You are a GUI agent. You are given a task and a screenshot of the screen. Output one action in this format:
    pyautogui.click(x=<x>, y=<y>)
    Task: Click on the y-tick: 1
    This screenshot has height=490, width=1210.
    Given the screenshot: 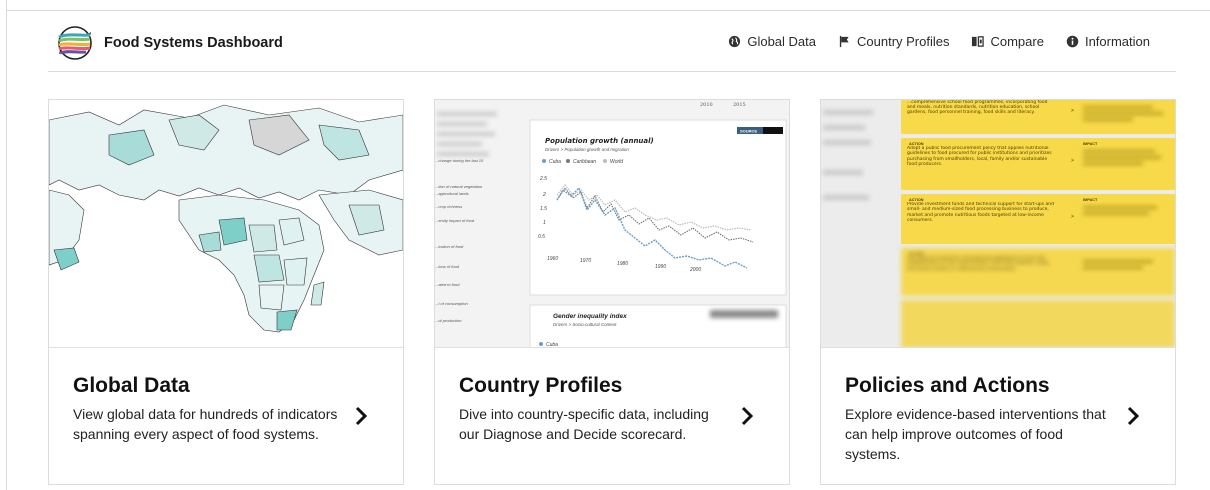 What is the action you would take?
    pyautogui.click(x=544, y=223)
    